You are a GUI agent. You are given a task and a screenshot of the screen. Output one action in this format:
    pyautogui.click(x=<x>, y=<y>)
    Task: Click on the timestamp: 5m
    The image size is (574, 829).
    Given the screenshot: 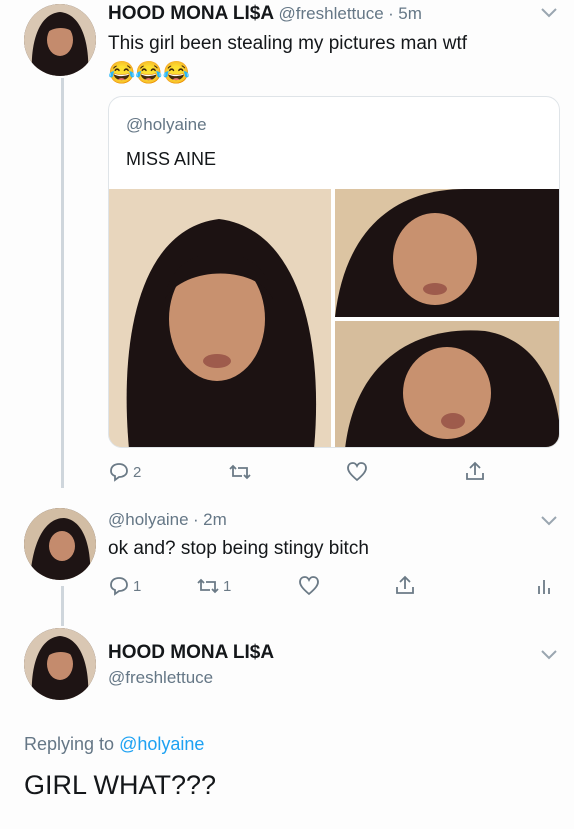 What is the action you would take?
    pyautogui.click(x=410, y=13)
    